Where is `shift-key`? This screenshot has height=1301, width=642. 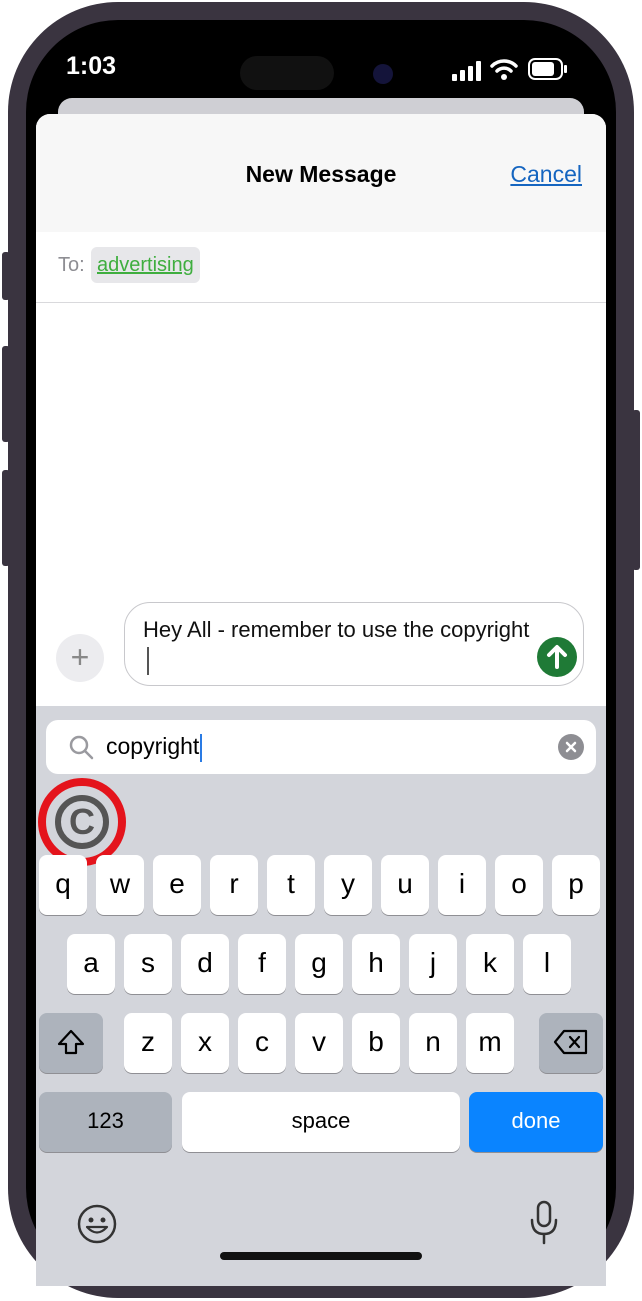
shift-key is located at coordinates (71, 1043).